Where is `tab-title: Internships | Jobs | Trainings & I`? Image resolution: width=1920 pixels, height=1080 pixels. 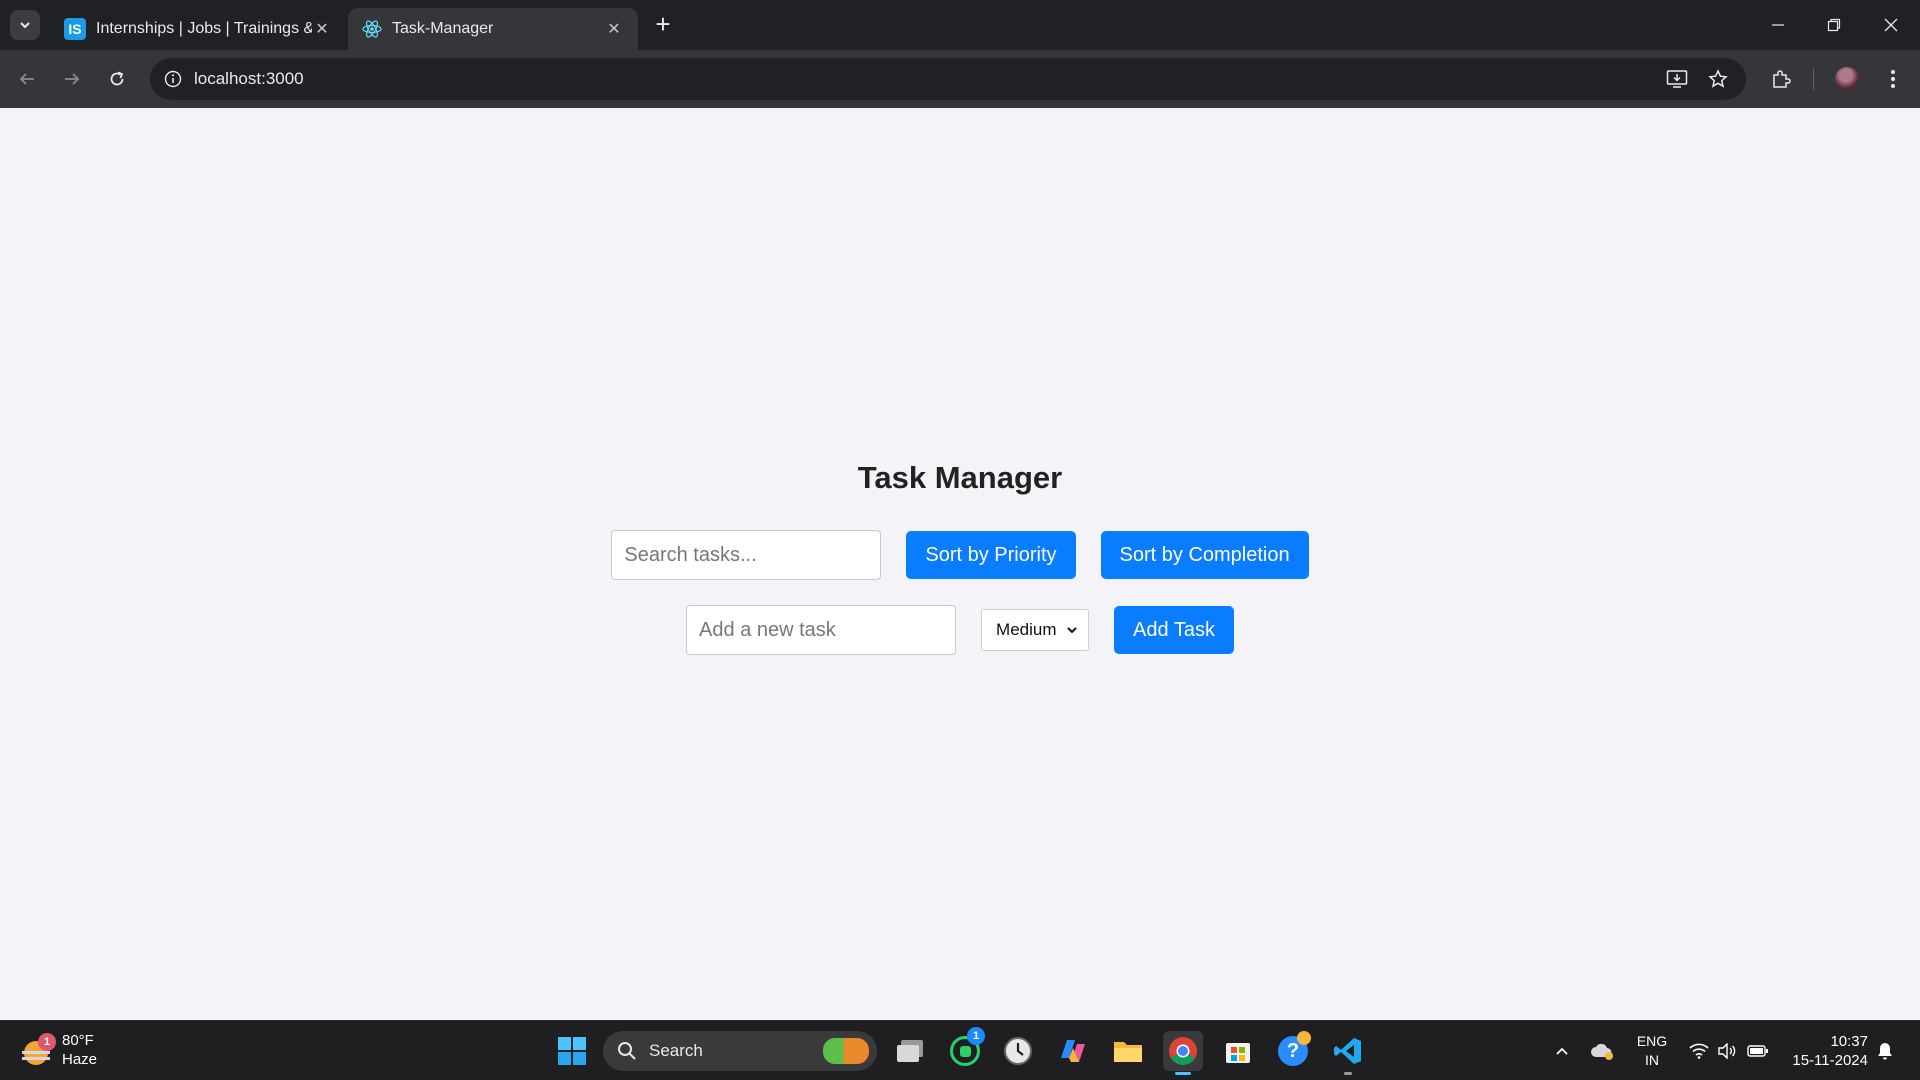
tab-title: Internships | Jobs | Trainings & I is located at coordinates (204, 28).